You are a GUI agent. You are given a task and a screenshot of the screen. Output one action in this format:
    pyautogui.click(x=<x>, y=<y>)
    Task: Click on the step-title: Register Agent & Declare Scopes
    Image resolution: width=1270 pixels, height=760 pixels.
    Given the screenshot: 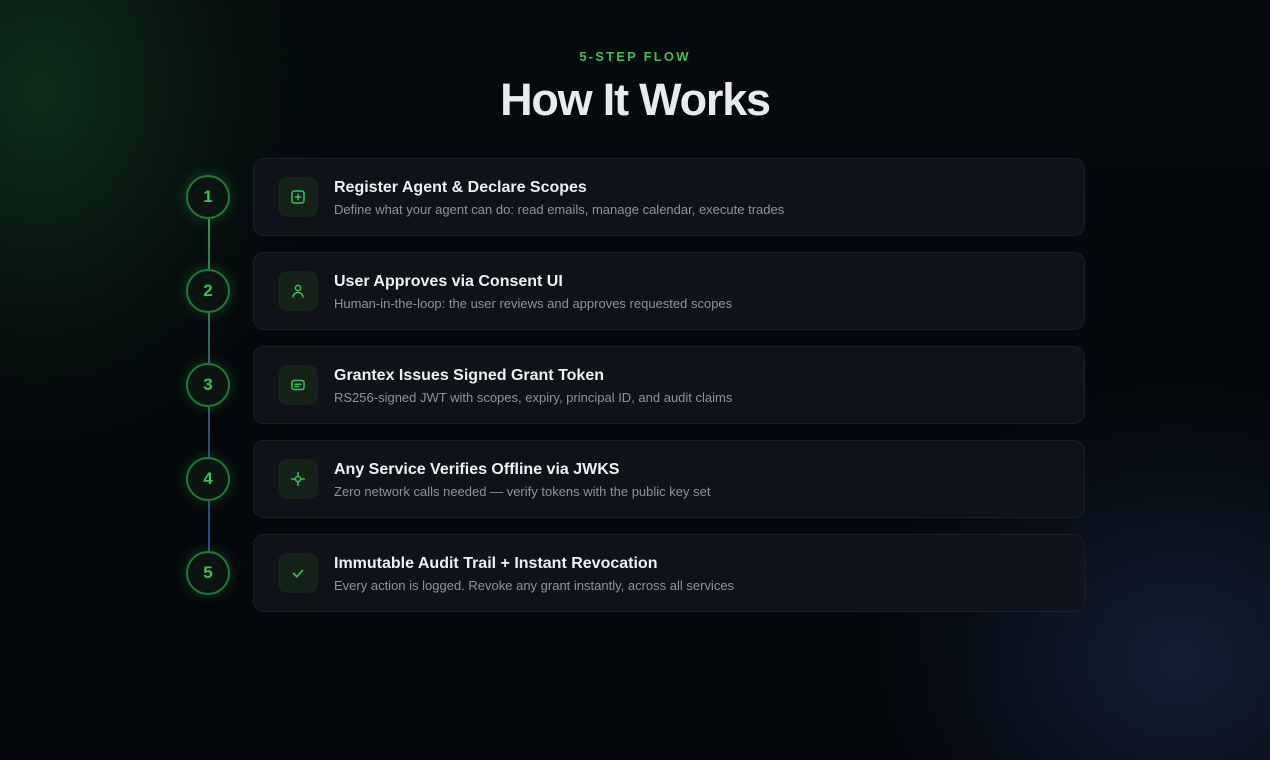 What is the action you would take?
    pyautogui.click(x=460, y=187)
    